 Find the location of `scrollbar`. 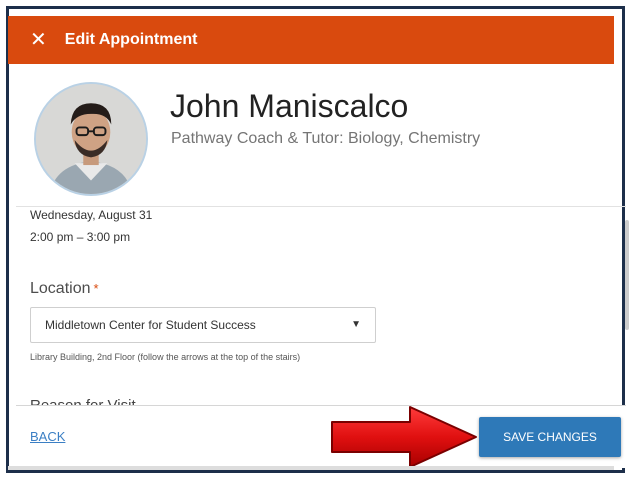

scrollbar is located at coordinates (627, 275).